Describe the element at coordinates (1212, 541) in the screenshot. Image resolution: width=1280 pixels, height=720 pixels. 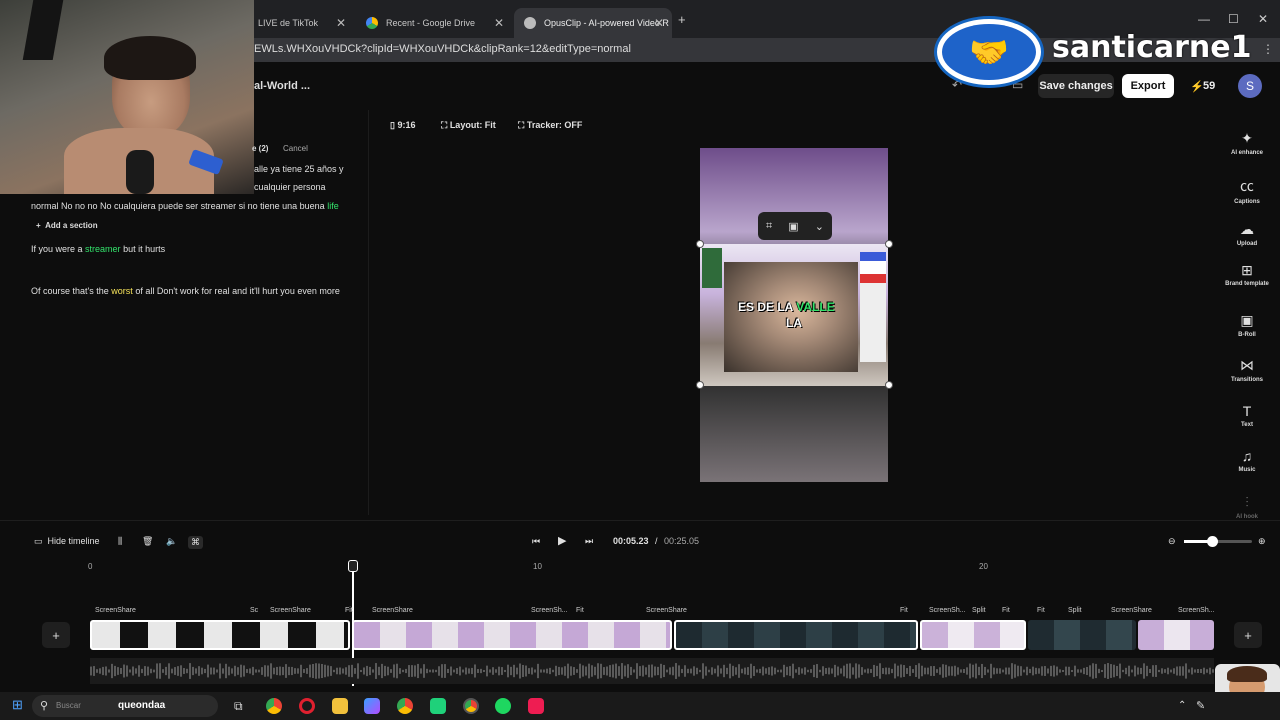
I see `zoom-thumb` at that location.